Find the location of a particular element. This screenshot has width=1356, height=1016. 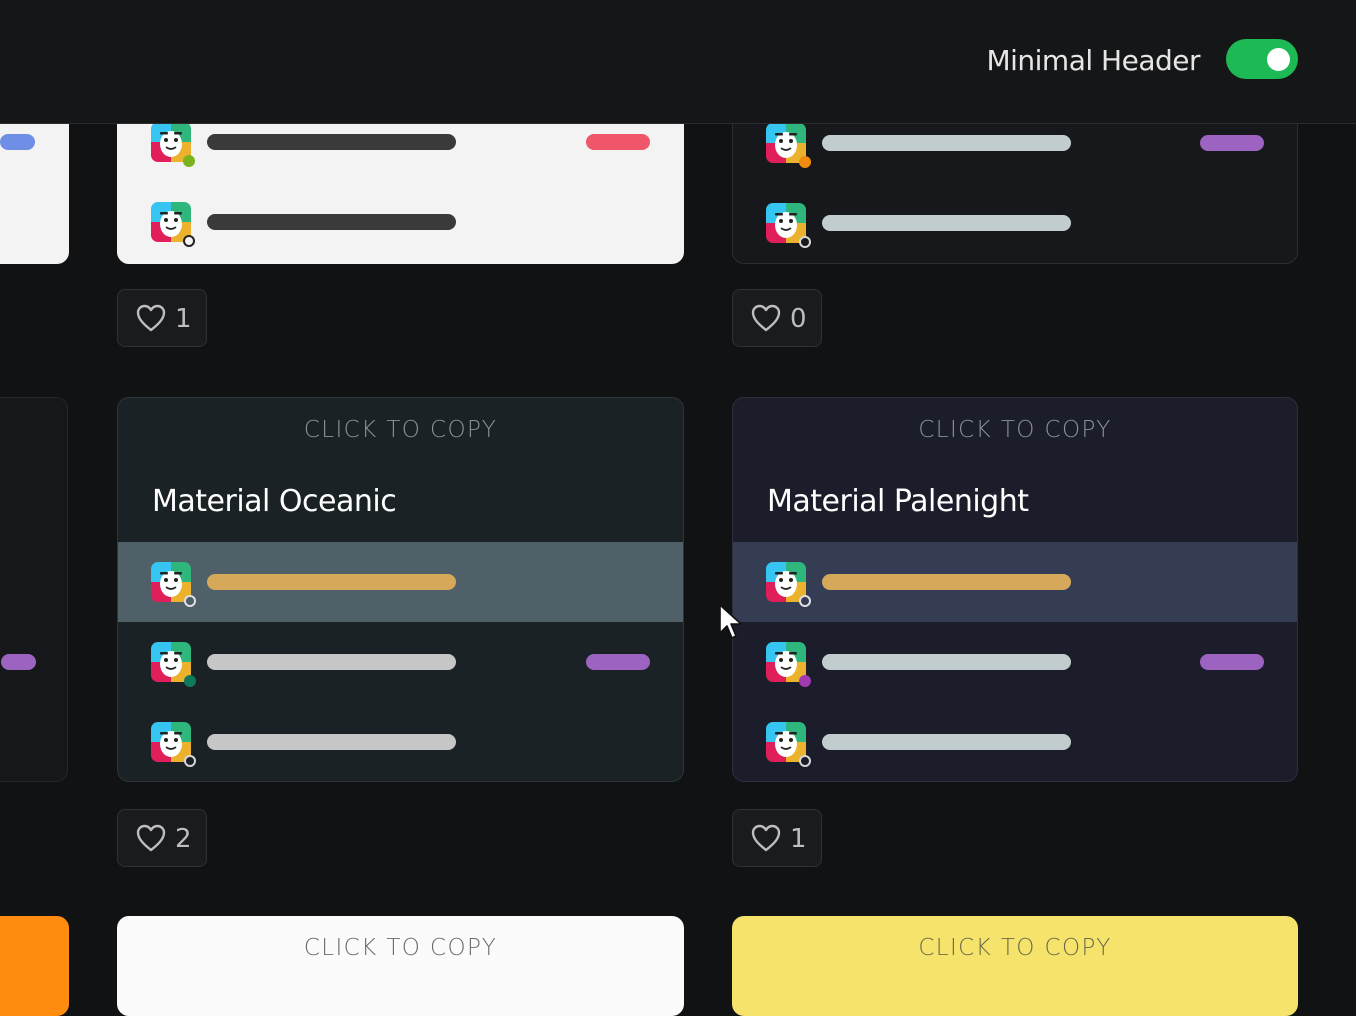

like-count: 0 is located at coordinates (798, 319).